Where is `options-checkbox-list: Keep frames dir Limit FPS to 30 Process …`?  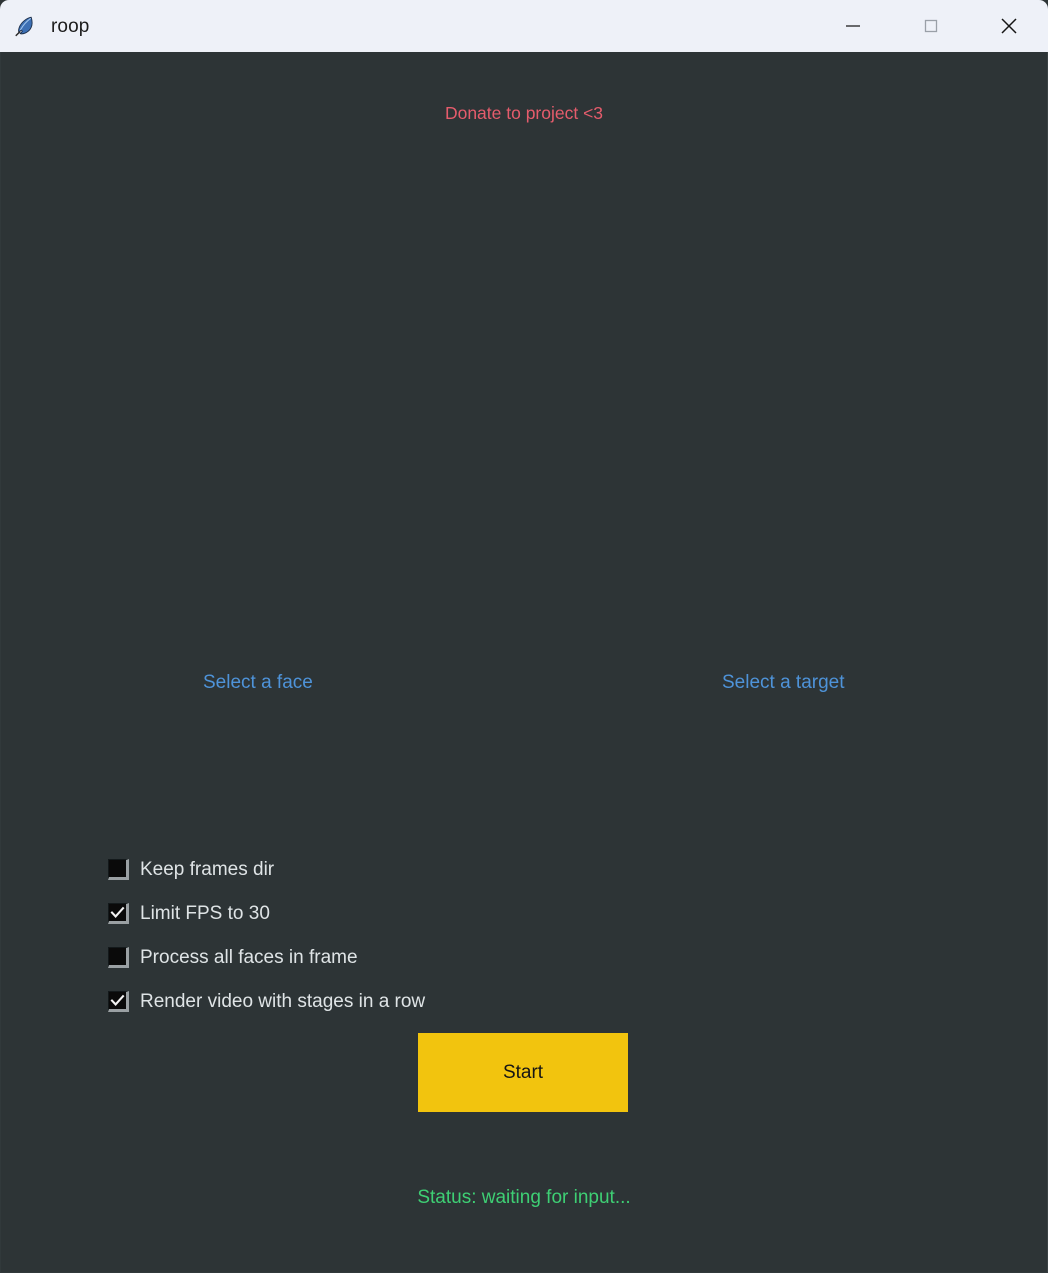 options-checkbox-list: Keep frames dir Limit FPS to 30 Process … is located at coordinates (458, 944).